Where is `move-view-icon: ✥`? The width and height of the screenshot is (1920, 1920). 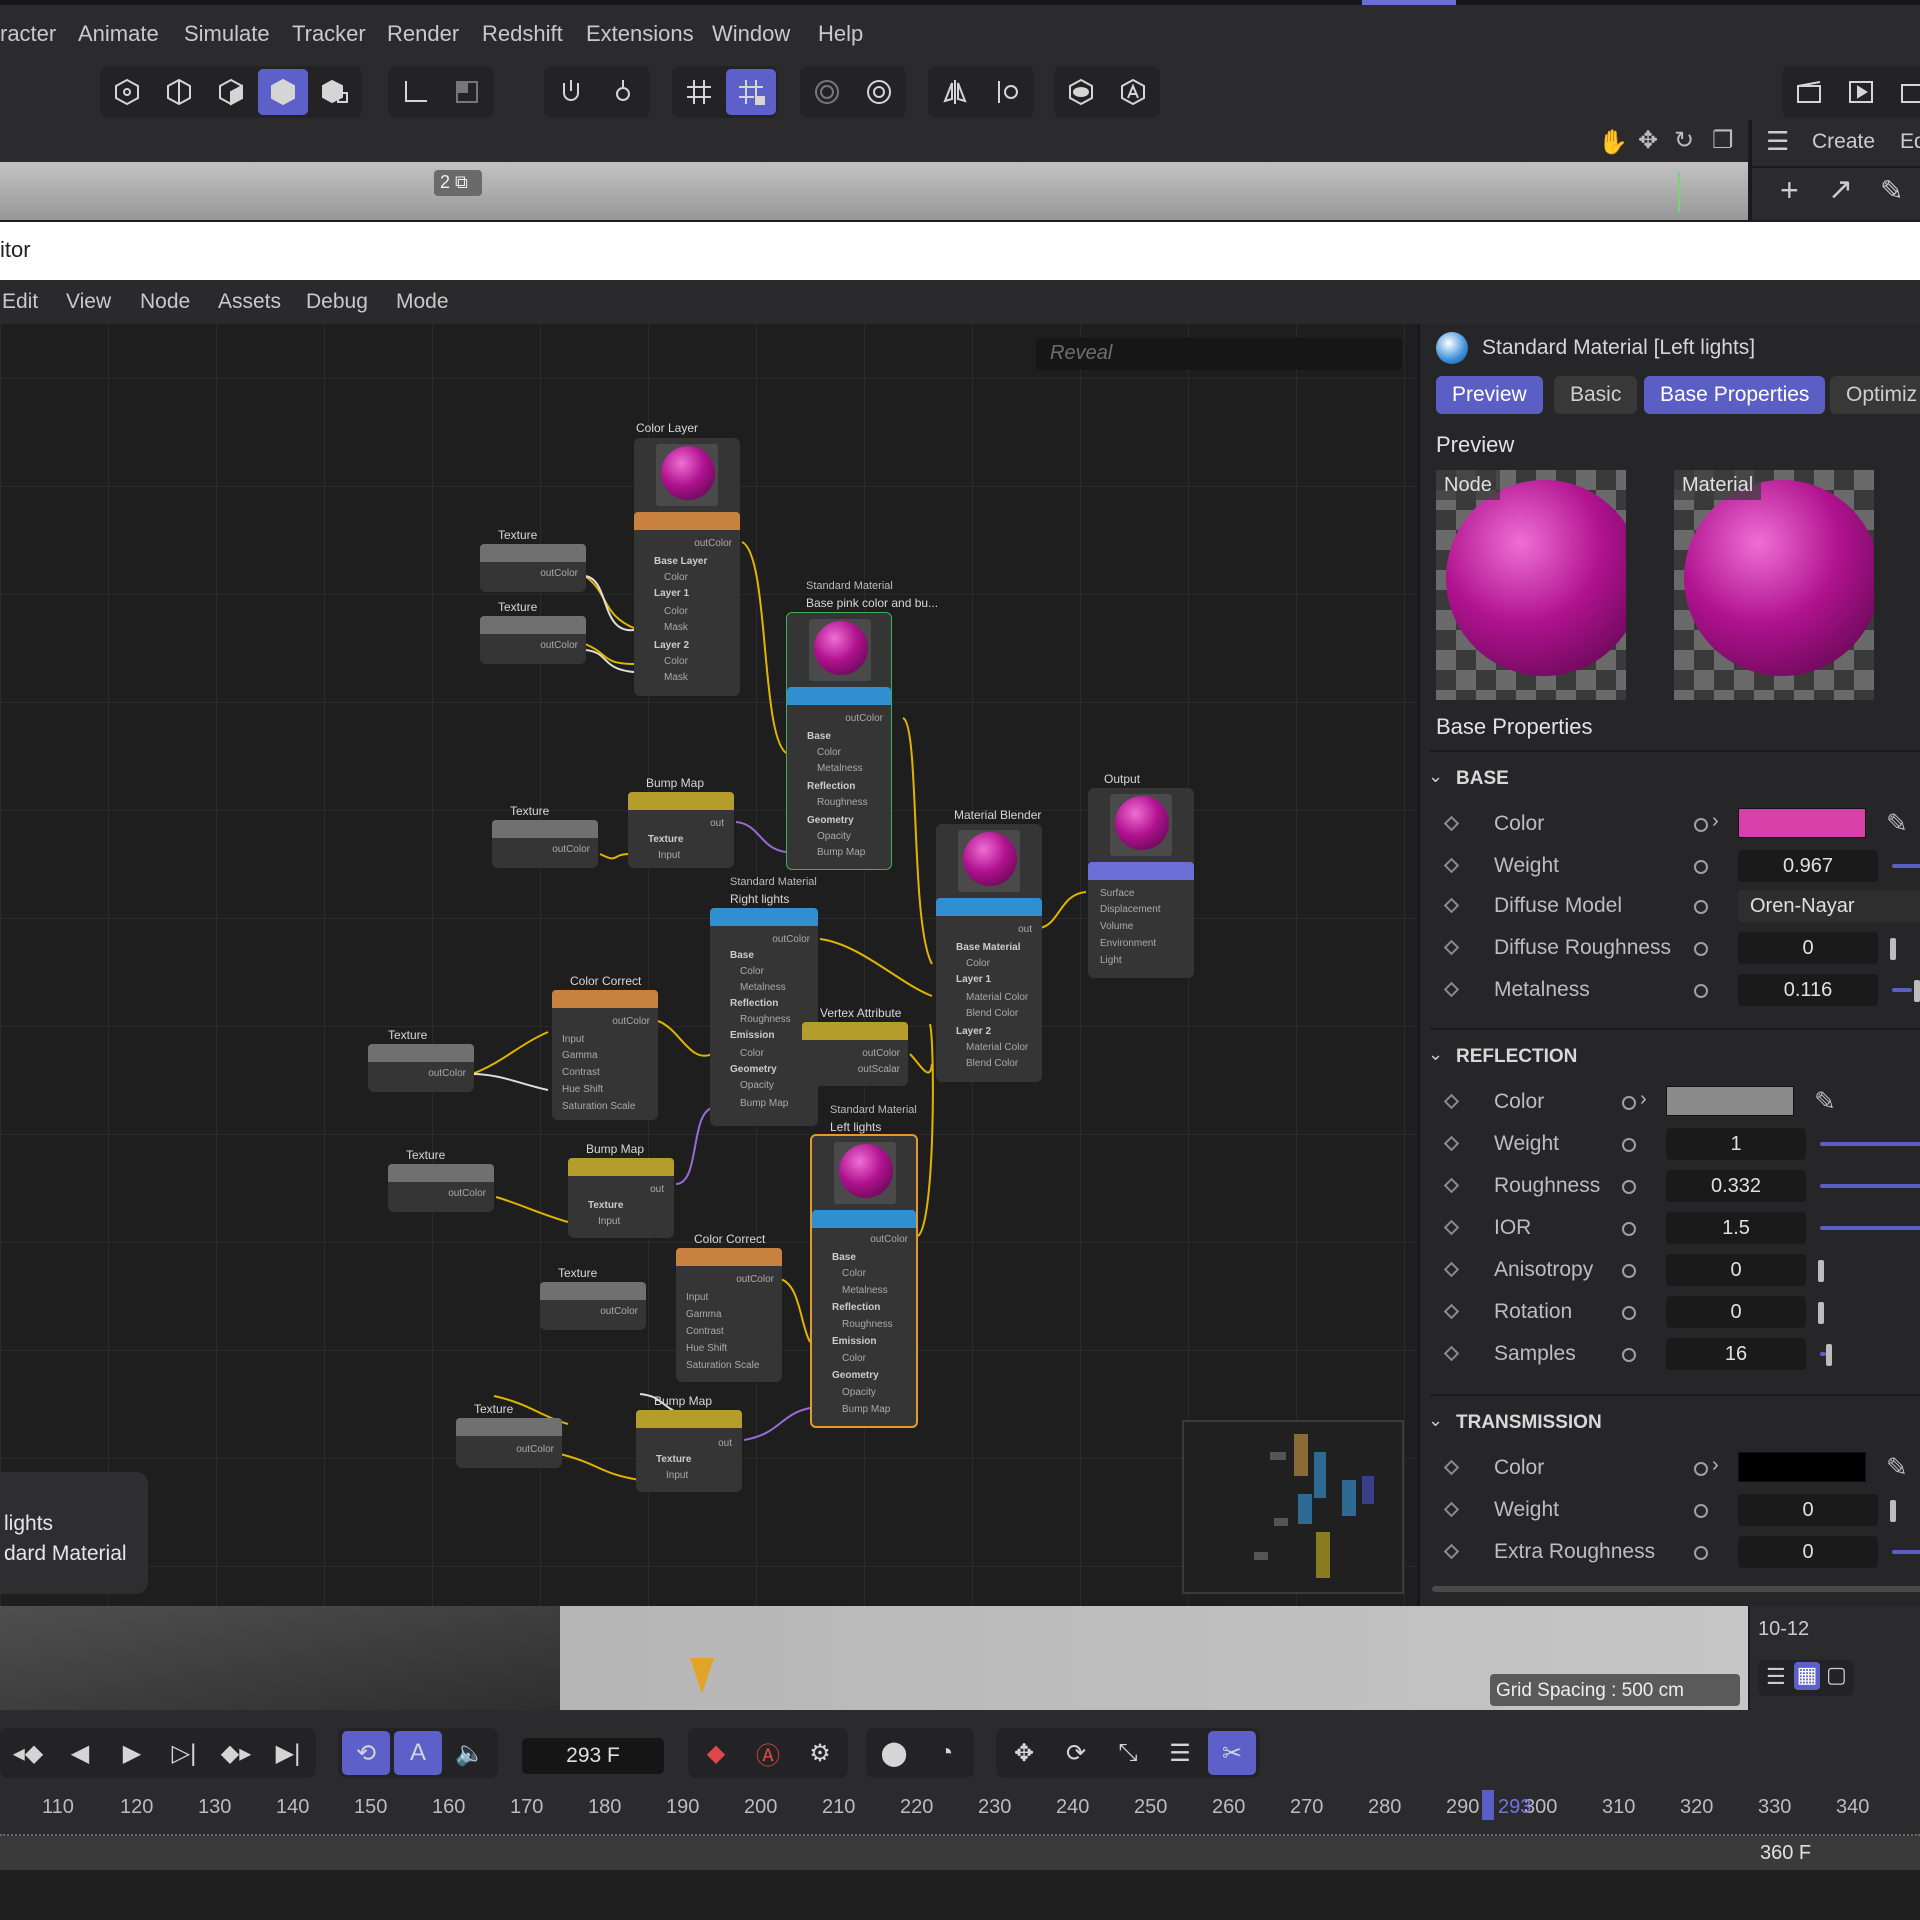 move-view-icon: ✥ is located at coordinates (1648, 140).